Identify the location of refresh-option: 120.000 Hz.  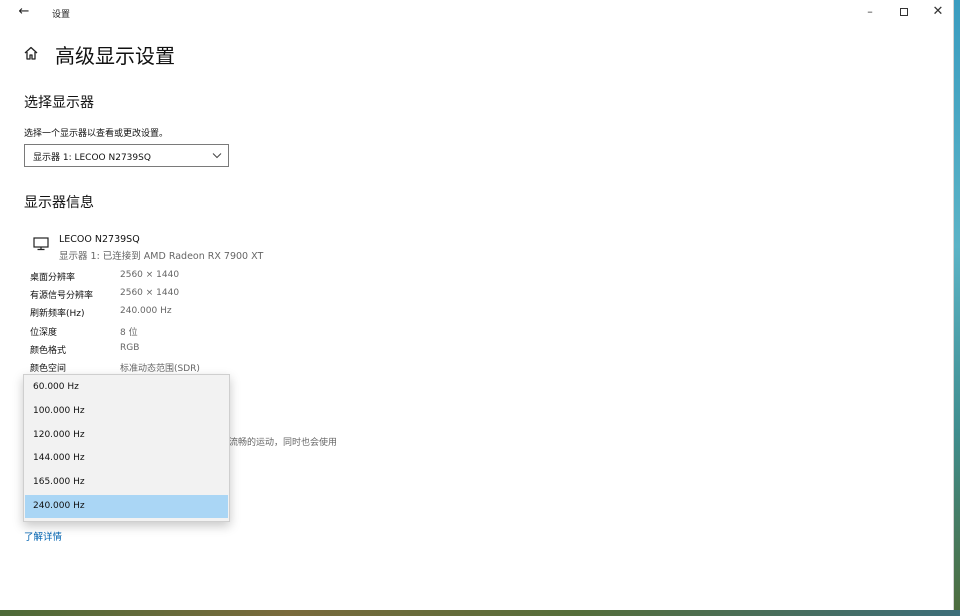
(126, 435).